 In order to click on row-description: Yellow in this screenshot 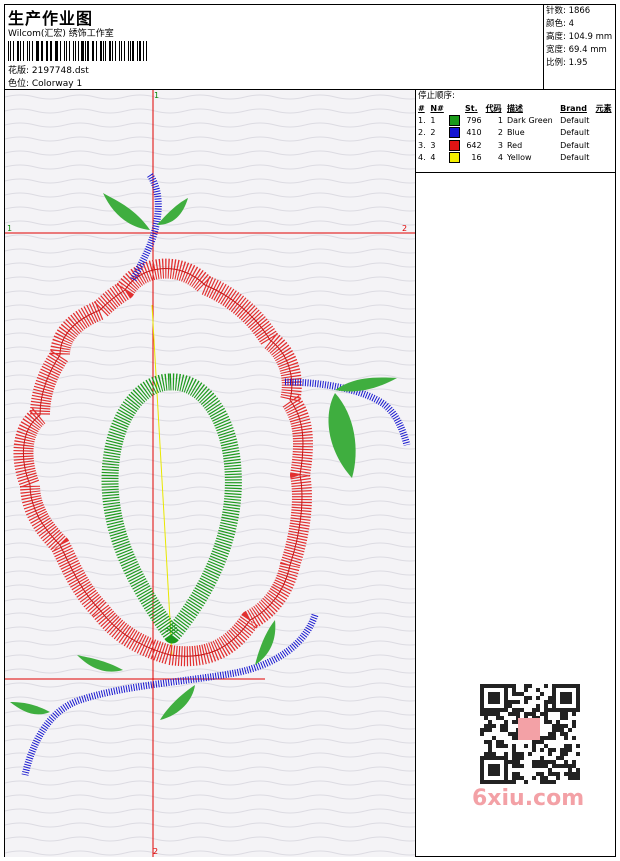, I will do `click(519, 158)`.